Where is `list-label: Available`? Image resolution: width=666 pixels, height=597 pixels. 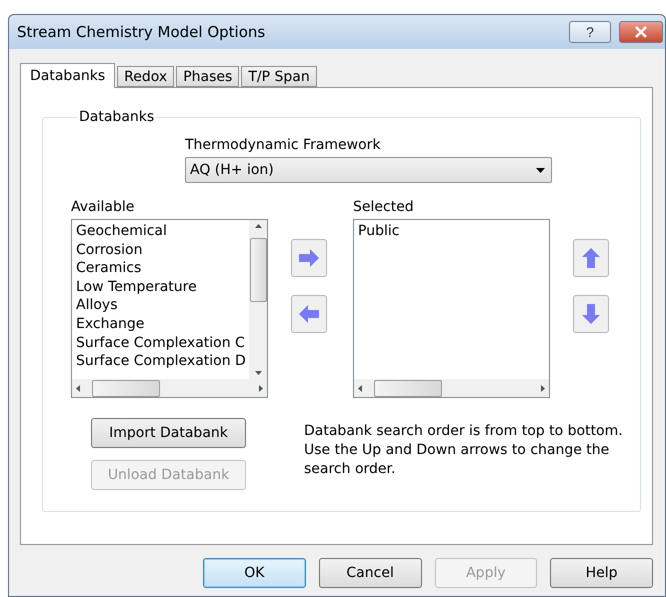 list-label: Available is located at coordinates (103, 207).